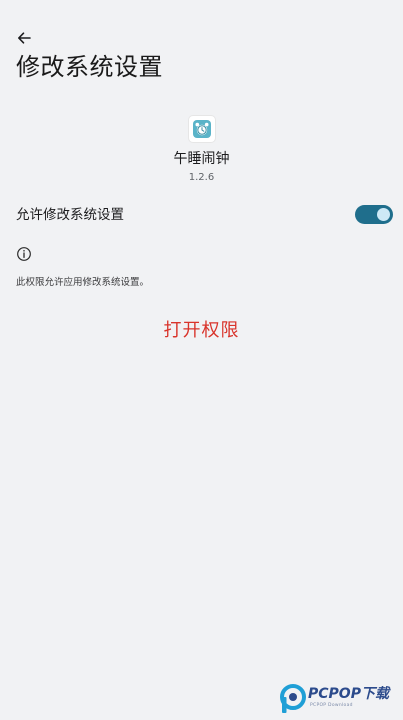 The width and height of the screenshot is (403, 720). What do you see at coordinates (374, 214) in the screenshot?
I see `allow-modify-settings-switch` at bounding box center [374, 214].